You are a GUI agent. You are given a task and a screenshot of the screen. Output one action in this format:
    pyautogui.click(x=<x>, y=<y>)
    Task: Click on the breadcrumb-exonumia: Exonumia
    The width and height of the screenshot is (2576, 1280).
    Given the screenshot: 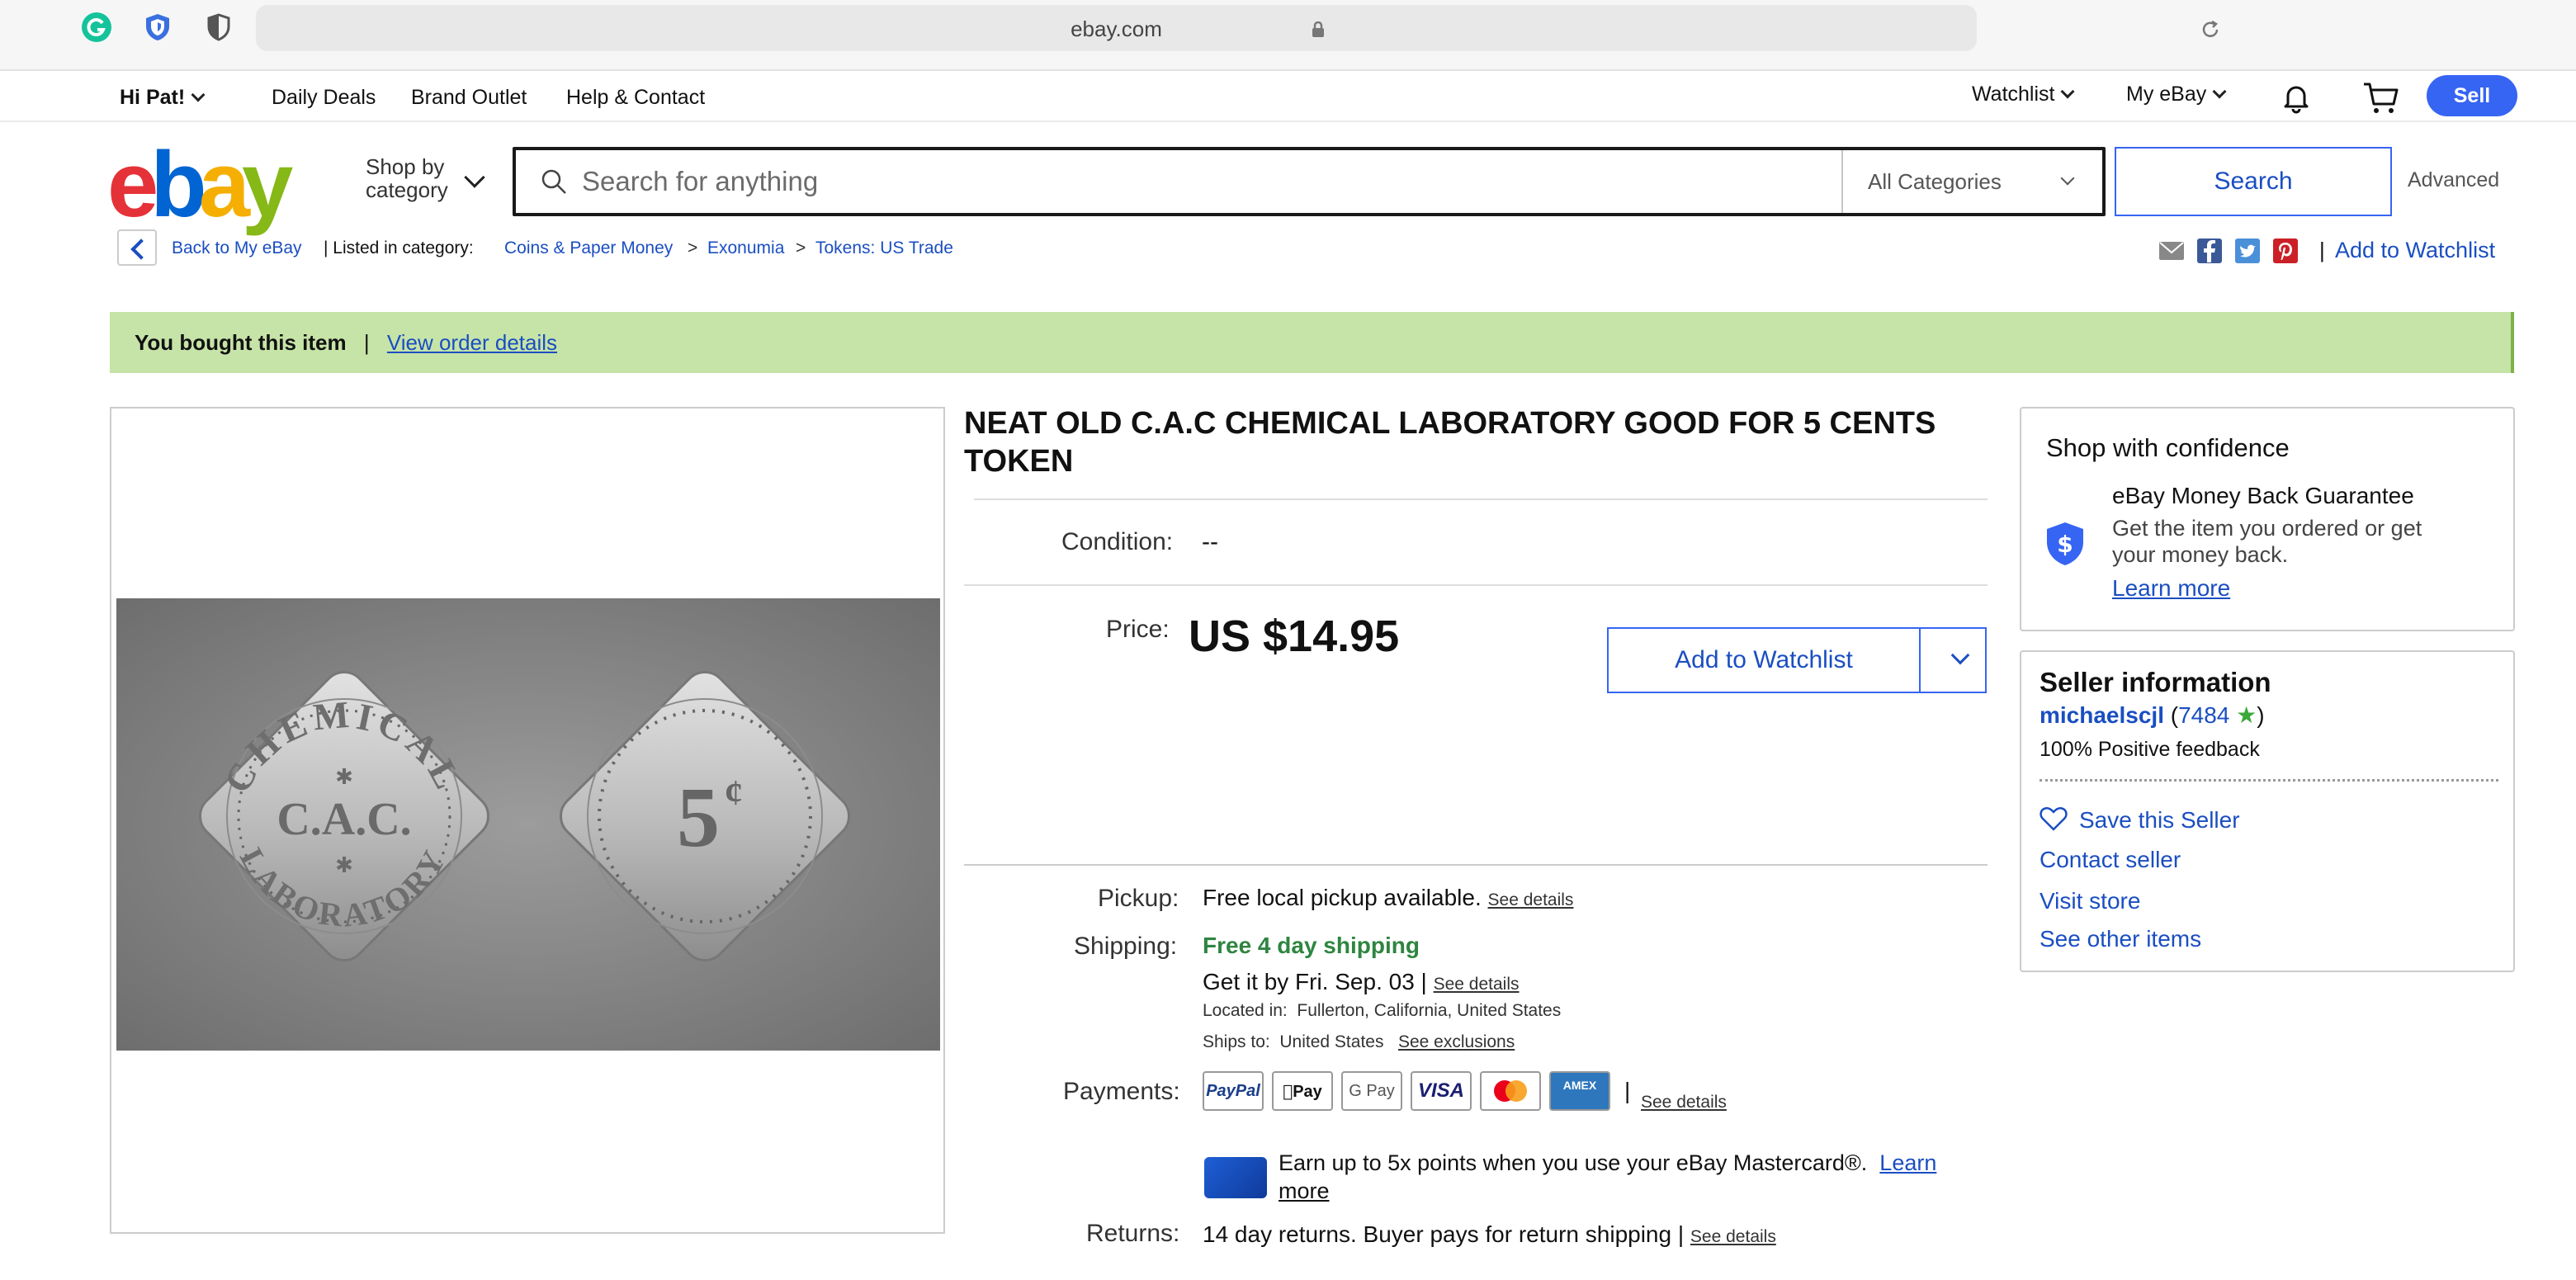 What is the action you would take?
    pyautogui.click(x=745, y=248)
    